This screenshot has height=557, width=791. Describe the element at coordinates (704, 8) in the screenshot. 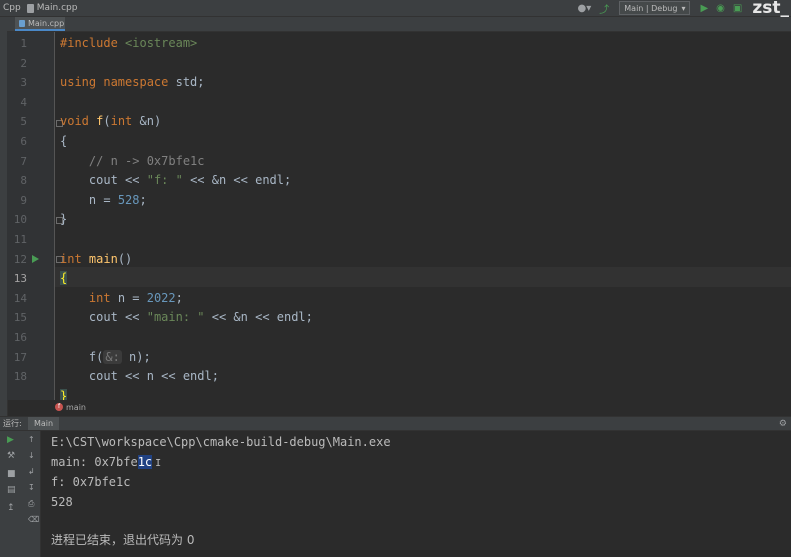

I see `run-icon: ▶` at that location.